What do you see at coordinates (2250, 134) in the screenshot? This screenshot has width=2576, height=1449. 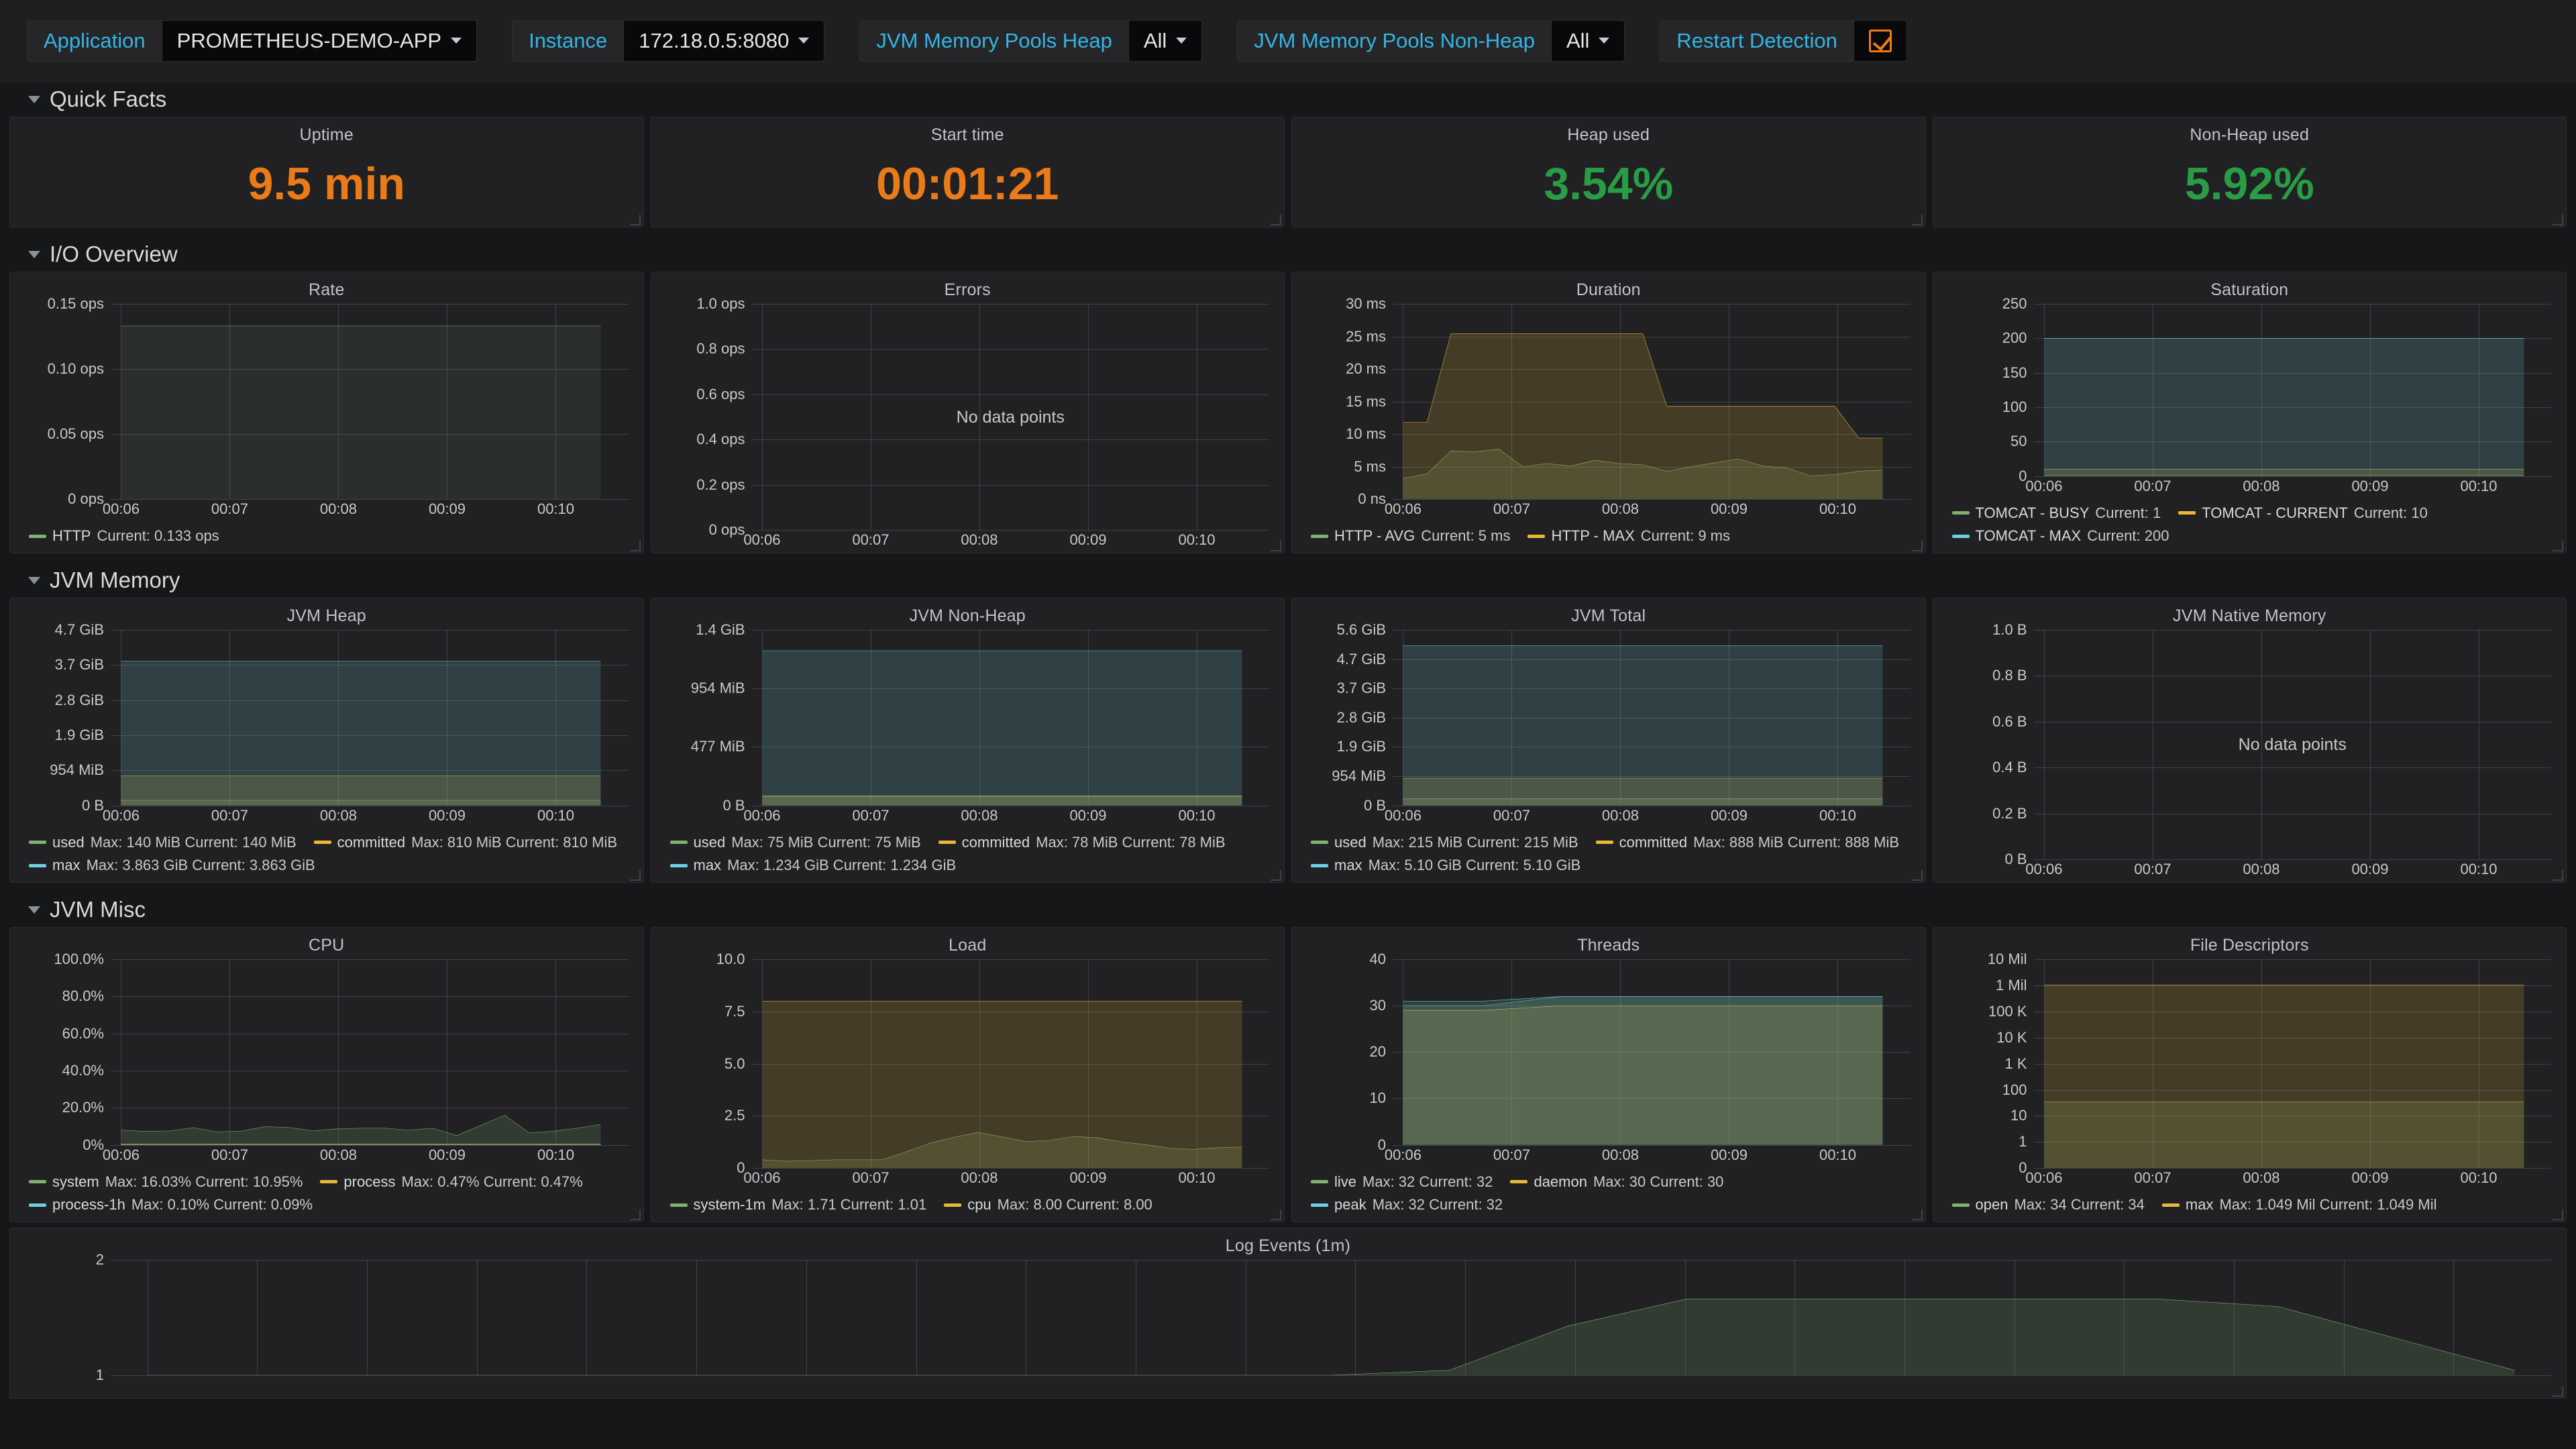 I see `panel-title: Non-Heap used` at bounding box center [2250, 134].